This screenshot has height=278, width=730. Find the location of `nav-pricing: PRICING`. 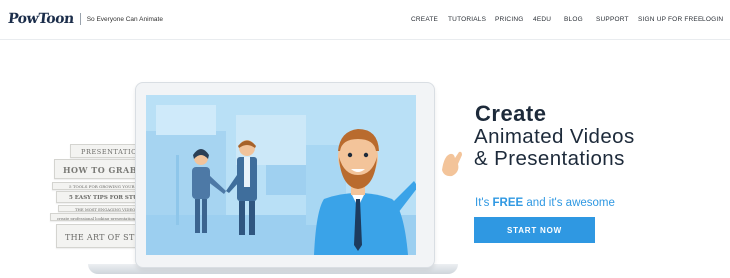

nav-pricing: PRICING is located at coordinates (509, 19).